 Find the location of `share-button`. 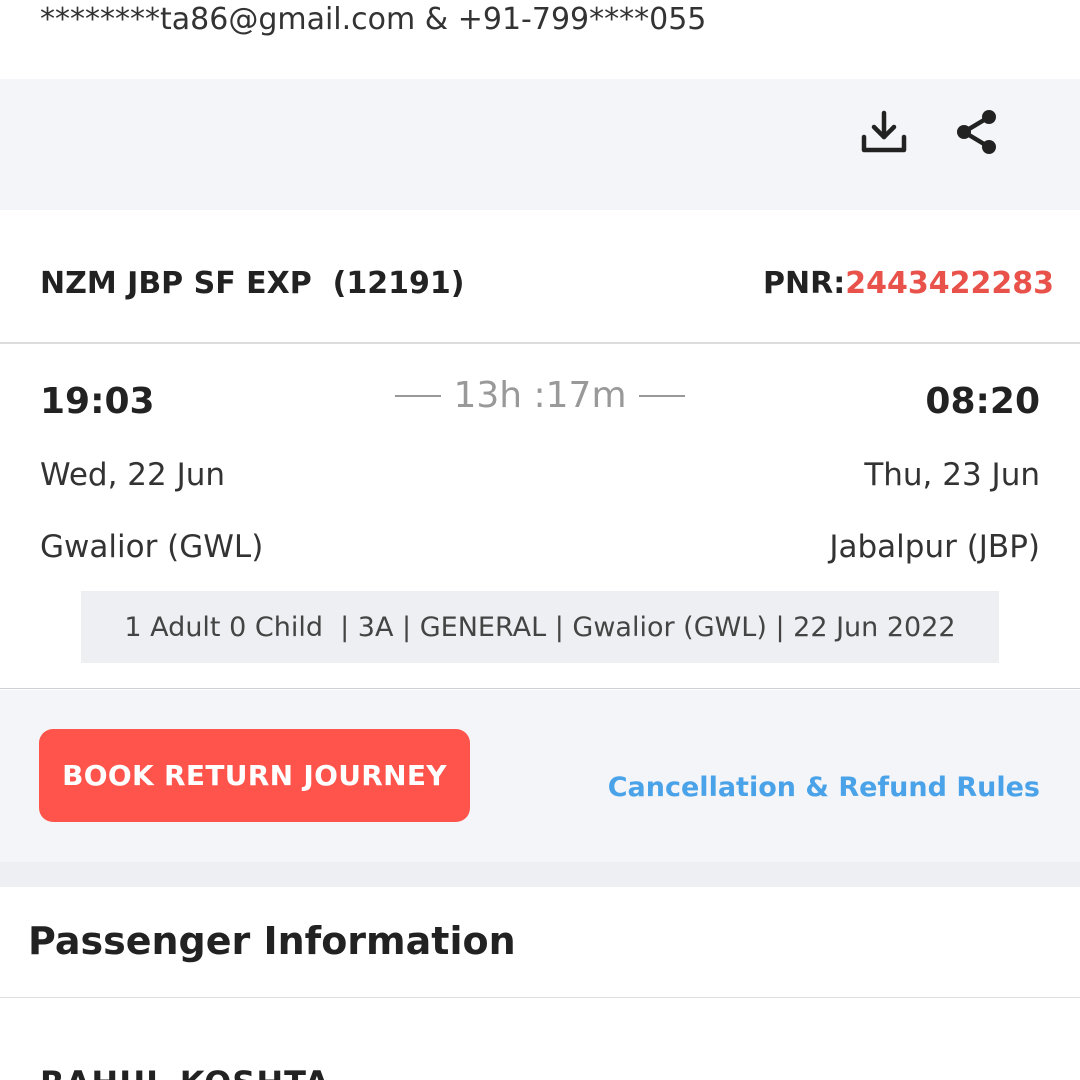

share-button is located at coordinates (976, 132).